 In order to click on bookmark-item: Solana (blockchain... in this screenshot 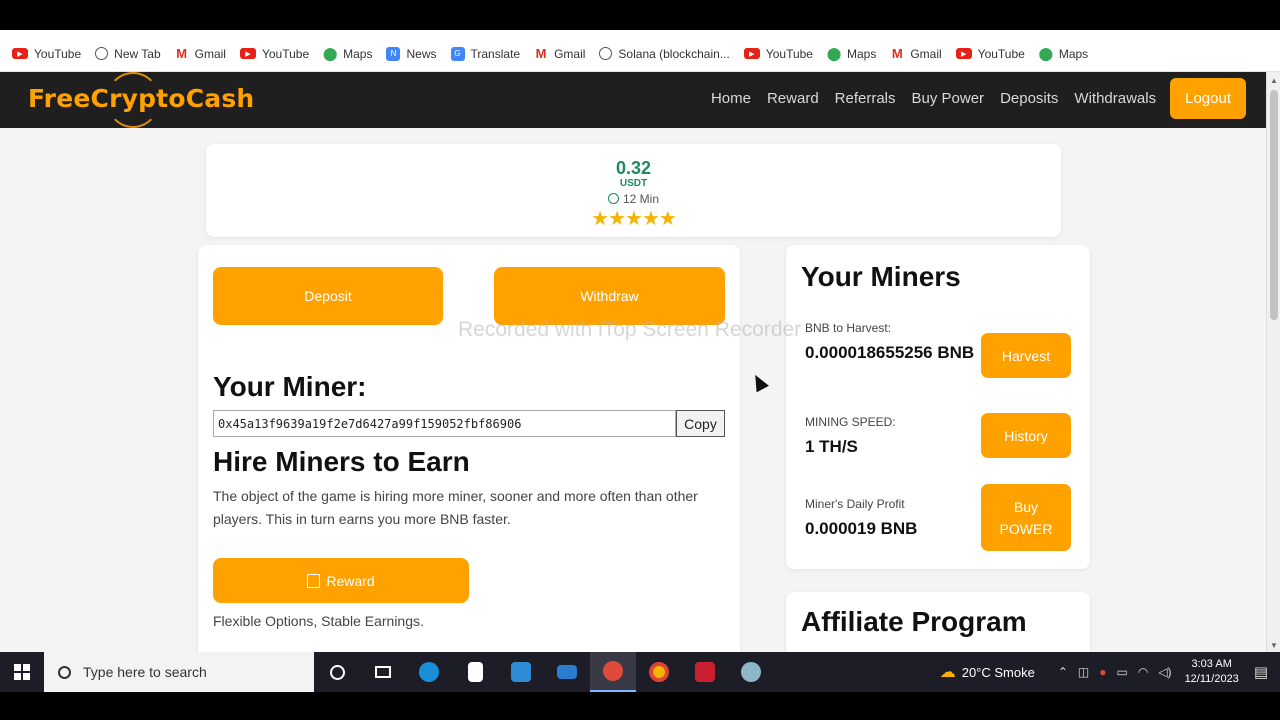, I will do `click(664, 53)`.